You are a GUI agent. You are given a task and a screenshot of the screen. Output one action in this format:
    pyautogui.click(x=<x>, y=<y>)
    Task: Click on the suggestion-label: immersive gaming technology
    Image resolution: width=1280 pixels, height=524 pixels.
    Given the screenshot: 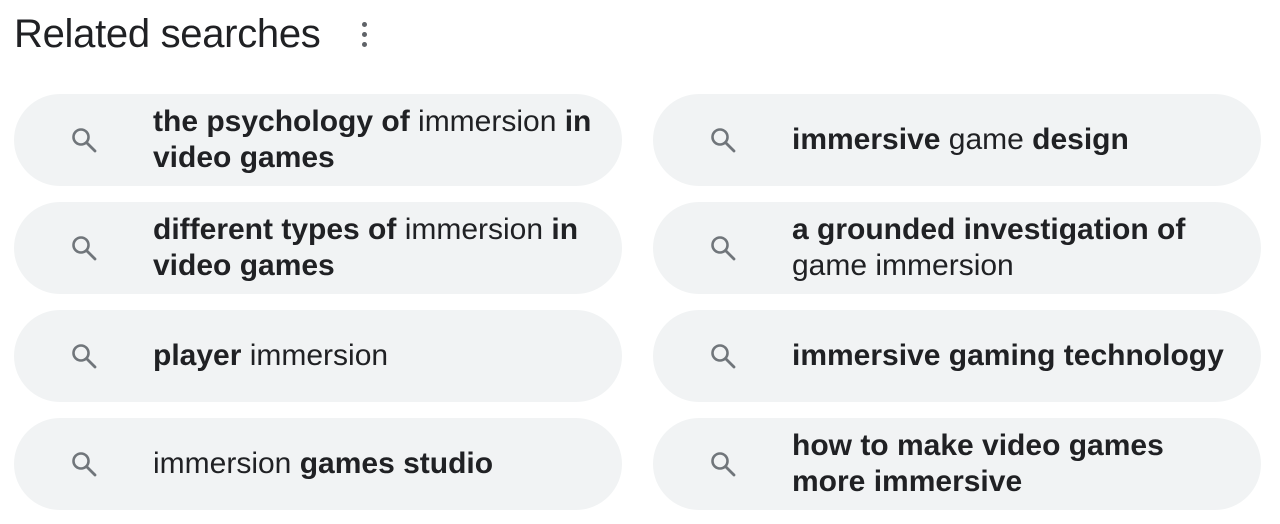 What is the action you would take?
    pyautogui.click(x=1008, y=356)
    